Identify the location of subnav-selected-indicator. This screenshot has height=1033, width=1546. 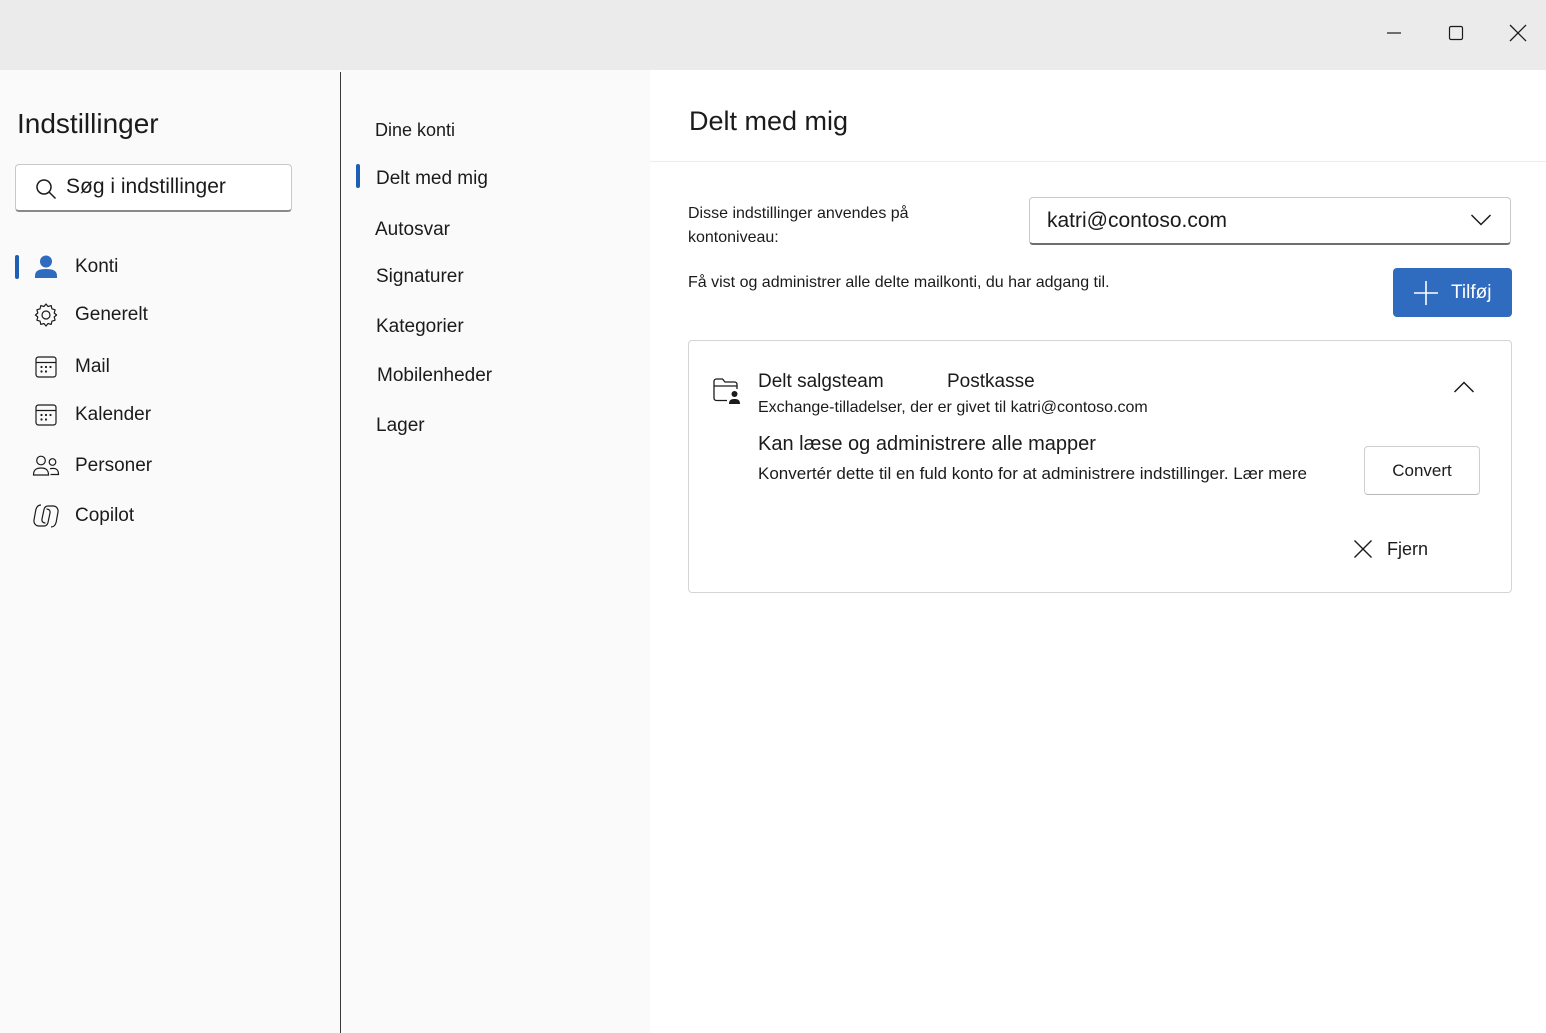
(358, 176).